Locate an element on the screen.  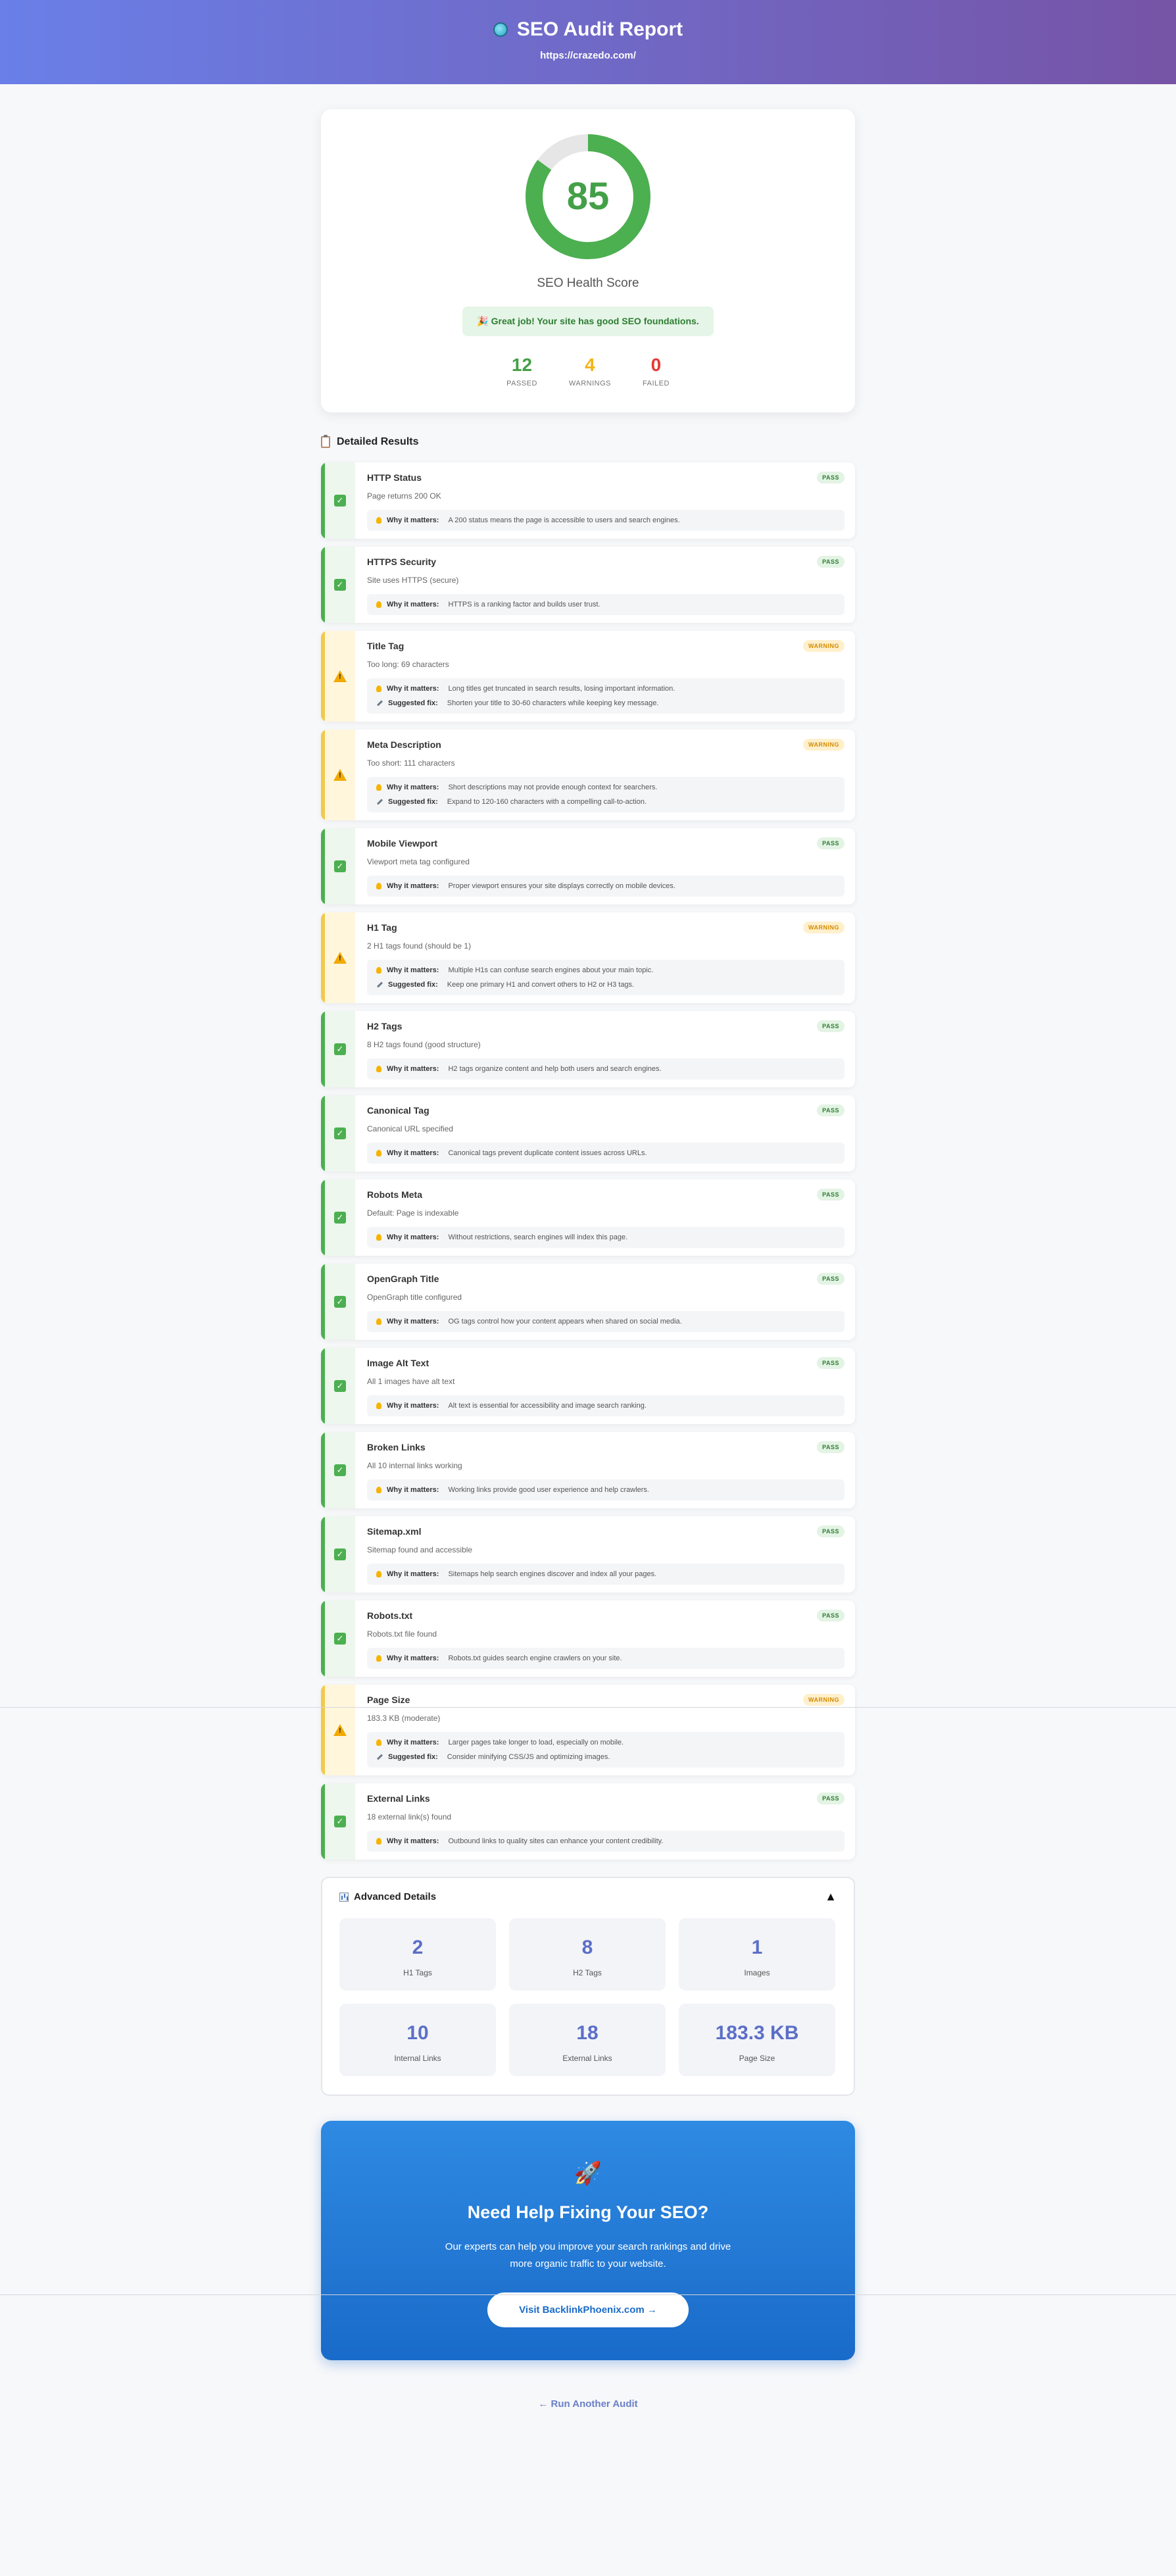
report-title: SEO Audit Report is located at coordinates (588, 29).